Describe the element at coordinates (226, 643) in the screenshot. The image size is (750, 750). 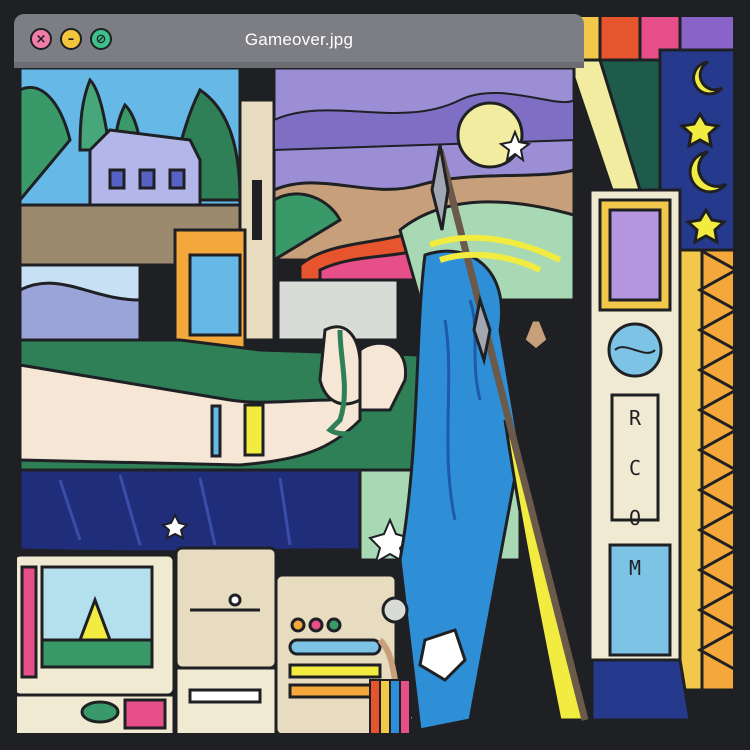
I see `pc-tower` at that location.